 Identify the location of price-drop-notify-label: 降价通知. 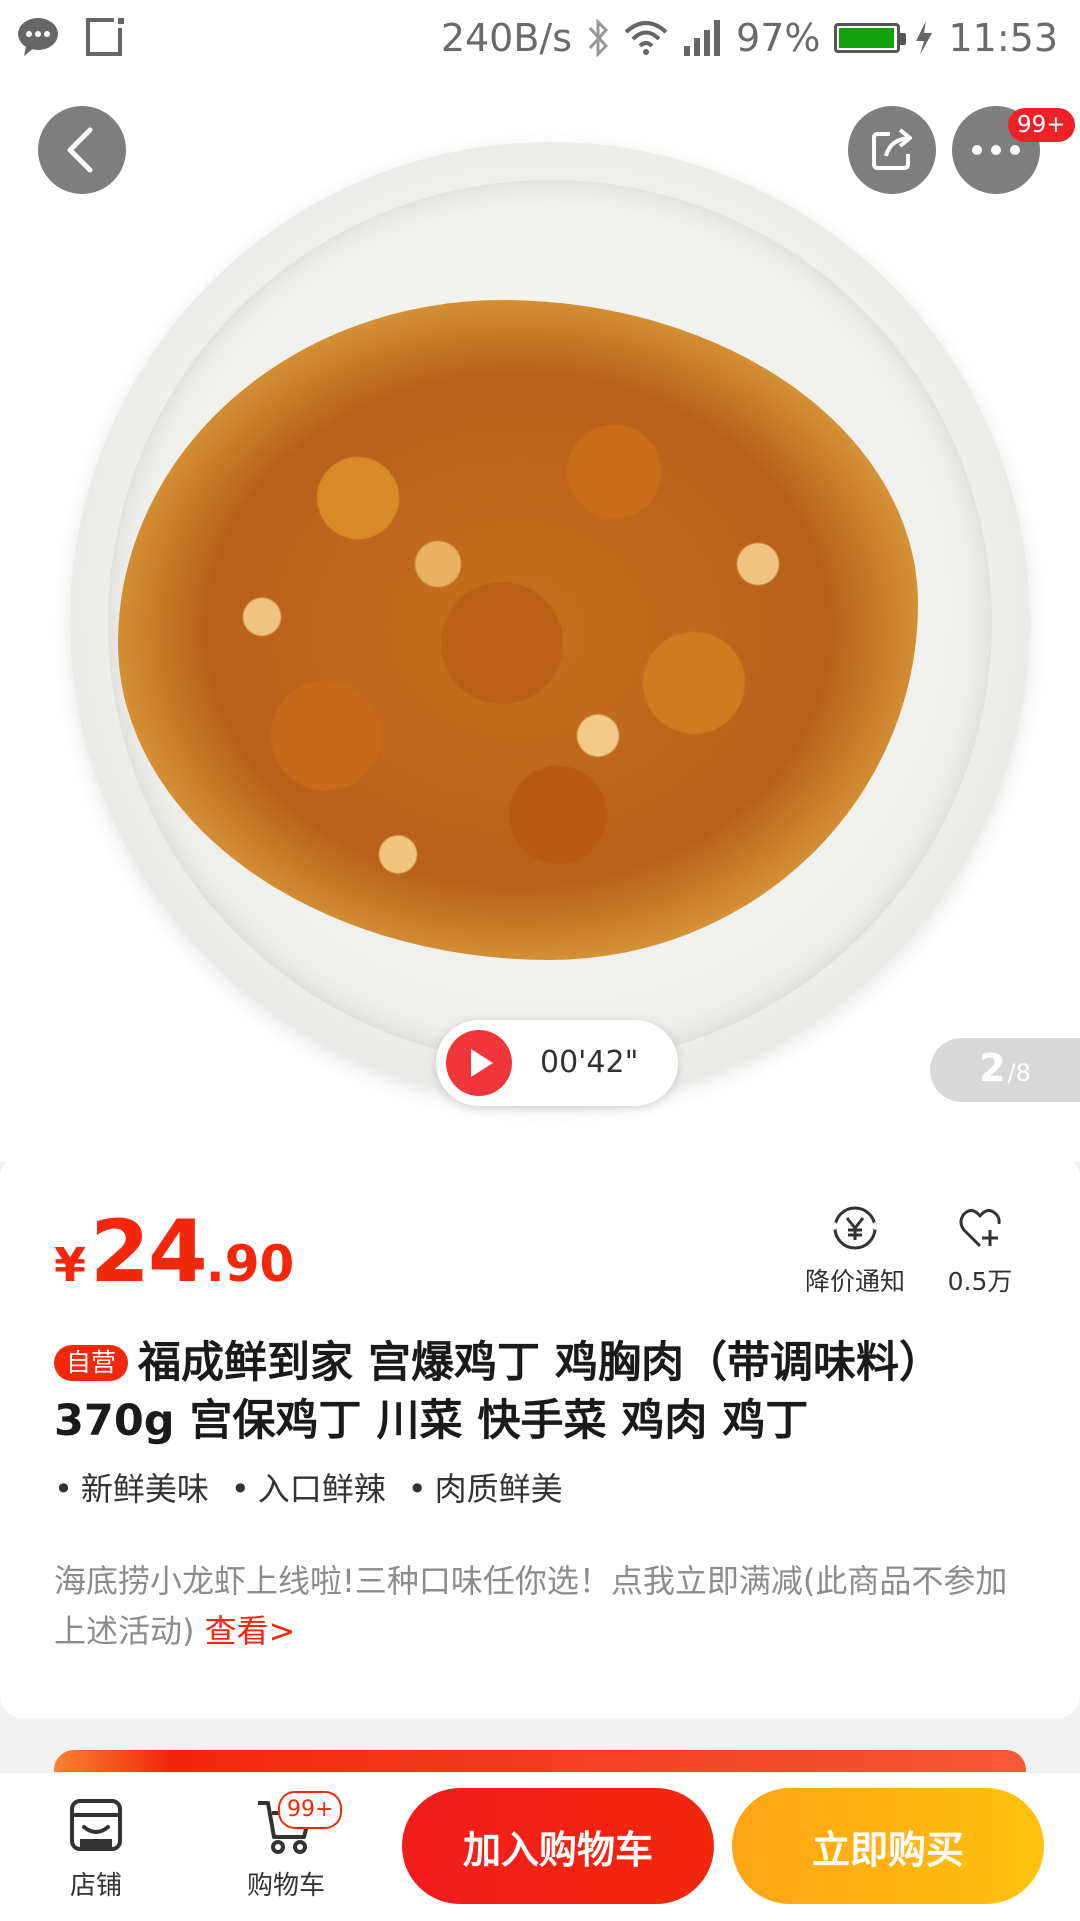
(854, 1281).